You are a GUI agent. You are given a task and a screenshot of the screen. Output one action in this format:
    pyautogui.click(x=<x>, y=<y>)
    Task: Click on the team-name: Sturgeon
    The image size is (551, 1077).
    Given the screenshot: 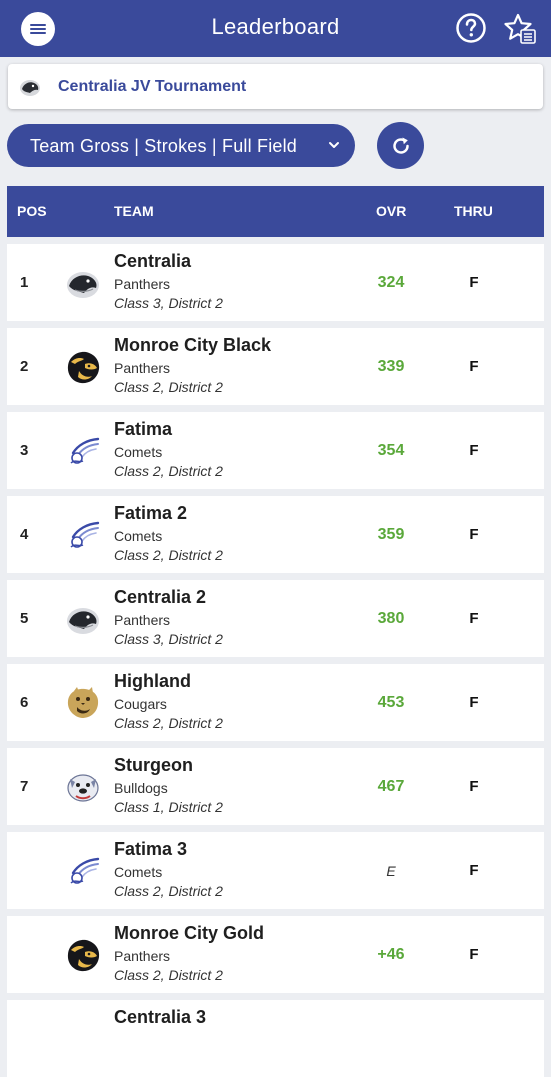 What is the action you would take?
    pyautogui.click(x=153, y=765)
    